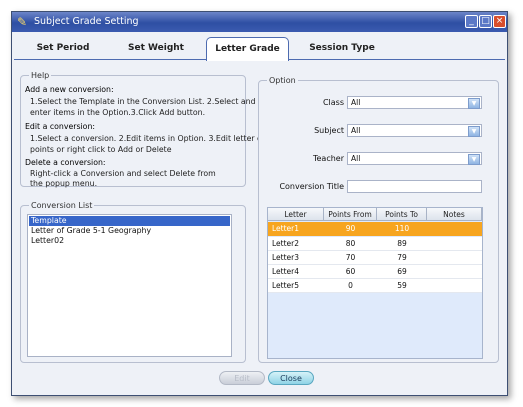 The width and height of the screenshot is (523, 407). Describe the element at coordinates (356, 158) in the screenshot. I see `teacher-combo-value: All` at that location.